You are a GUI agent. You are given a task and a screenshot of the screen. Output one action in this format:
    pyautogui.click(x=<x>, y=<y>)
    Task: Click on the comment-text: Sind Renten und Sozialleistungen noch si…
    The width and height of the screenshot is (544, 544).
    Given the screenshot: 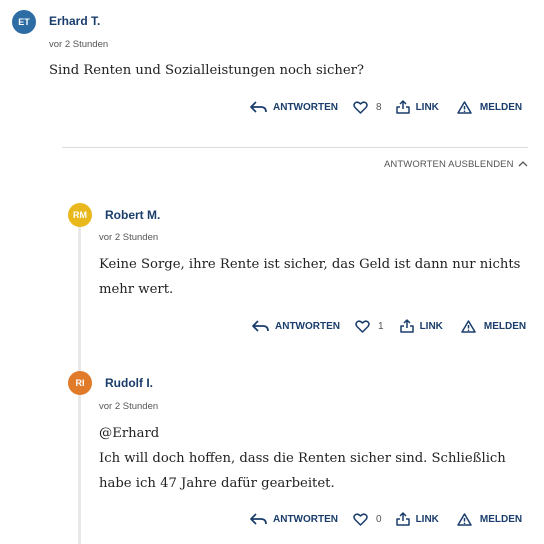 What is the action you would take?
    pyautogui.click(x=207, y=70)
    